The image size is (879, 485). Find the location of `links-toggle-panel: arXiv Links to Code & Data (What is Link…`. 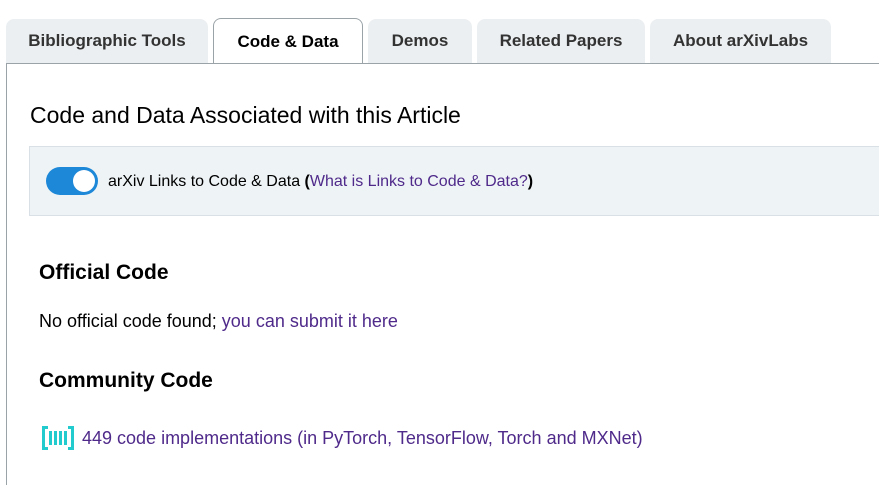

links-toggle-panel: arXiv Links to Code & Data (What is Link… is located at coordinates (454, 181).